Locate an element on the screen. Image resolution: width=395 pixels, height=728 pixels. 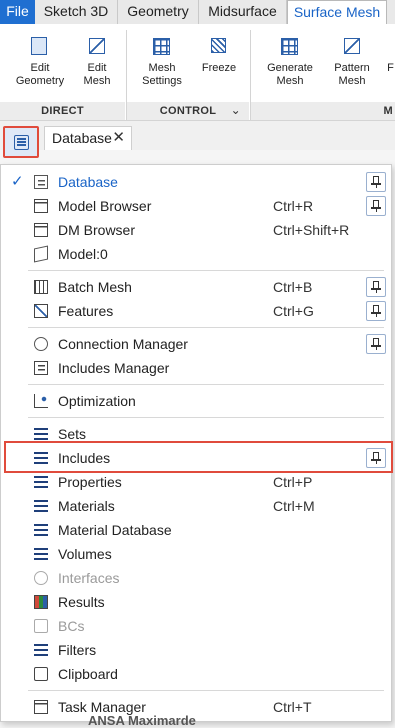
group-mesh: M is located at coordinates (323, 111).